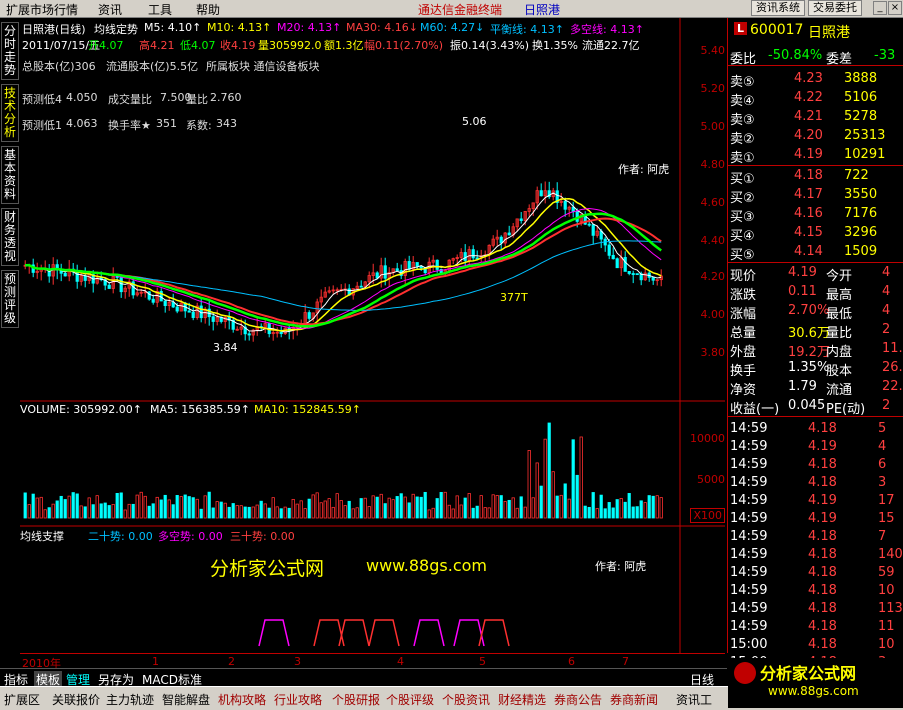 This screenshot has width=903, height=710. I want to click on tab-related: 关联报价, so click(76, 699).